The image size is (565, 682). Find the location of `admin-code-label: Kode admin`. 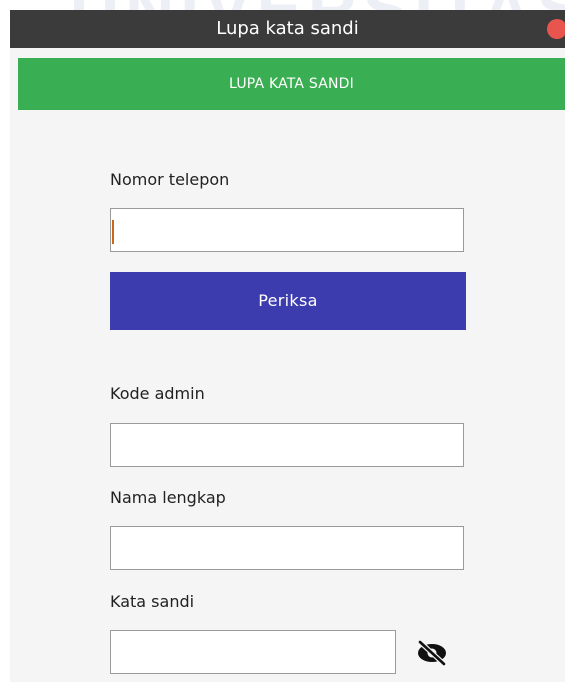

admin-code-label: Kode admin is located at coordinates (157, 393).